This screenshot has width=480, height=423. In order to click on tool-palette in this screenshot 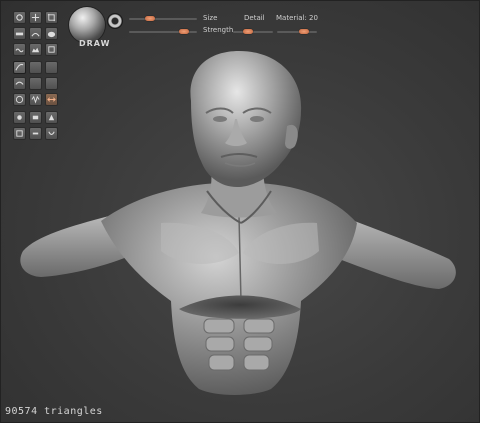, I will do `click(37, 78)`.